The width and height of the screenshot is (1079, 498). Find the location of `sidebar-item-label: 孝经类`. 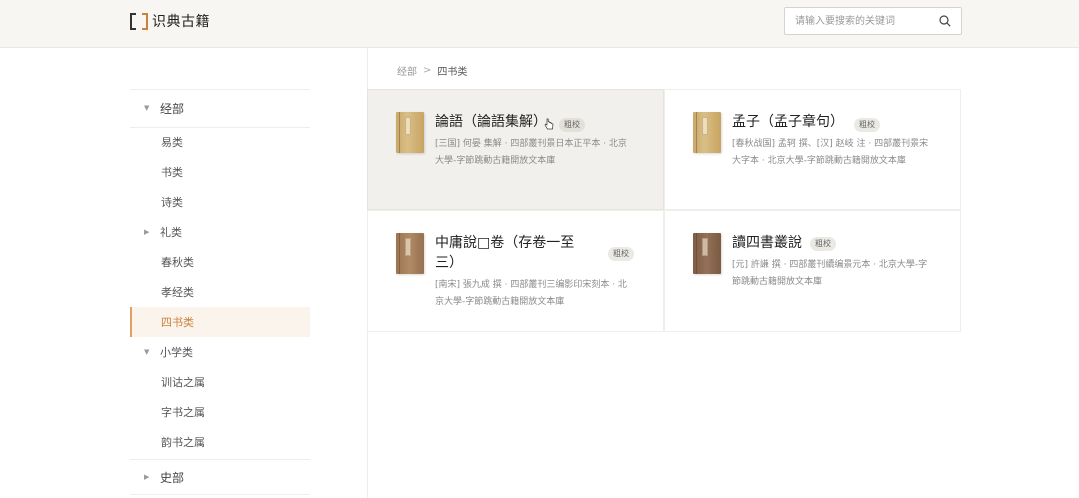

sidebar-item-label: 孝经类 is located at coordinates (177, 292).